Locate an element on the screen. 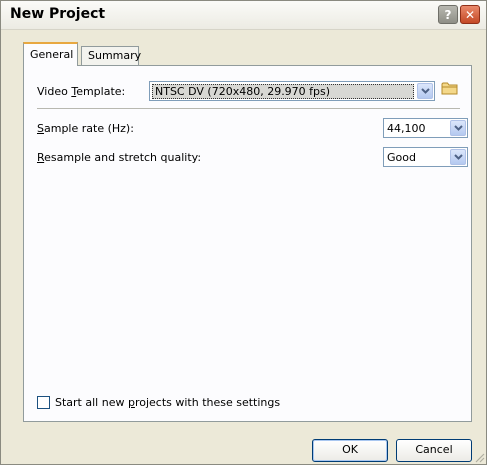 This screenshot has height=465, width=487. help-button: ? is located at coordinates (448, 14).